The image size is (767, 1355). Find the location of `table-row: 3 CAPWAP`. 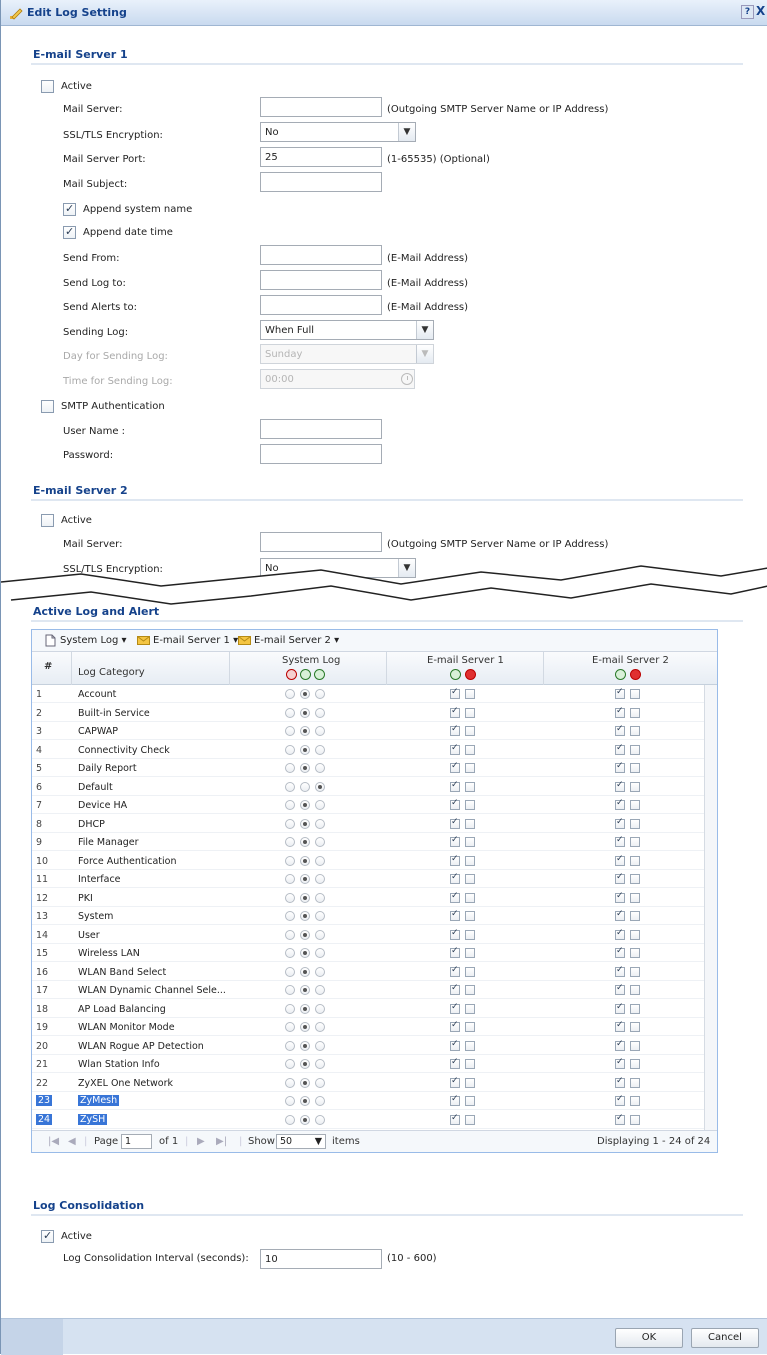

table-row: 3 CAPWAP is located at coordinates (368, 731).